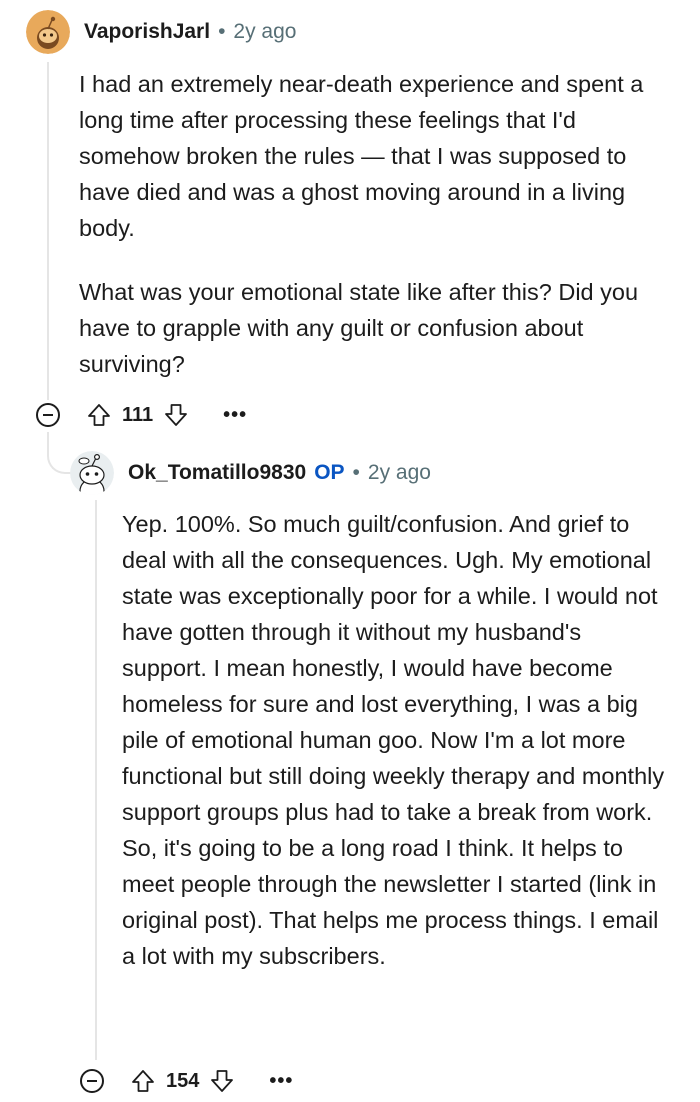 The width and height of the screenshot is (700, 1102). Describe the element at coordinates (183, 1080) in the screenshot. I see `vote-score: 154` at that location.